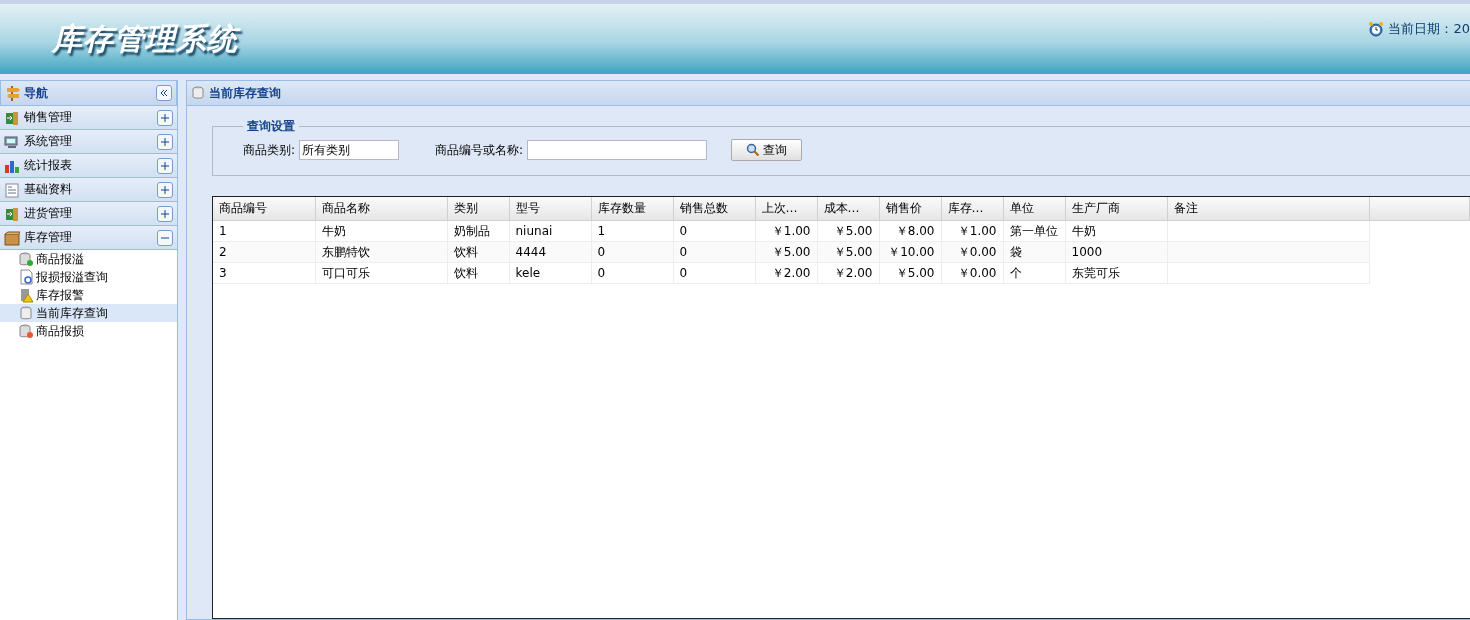 Image resolution: width=1470 pixels, height=620 pixels. Describe the element at coordinates (88, 214) in the screenshot. I see `nav-section: 进货管理` at that location.